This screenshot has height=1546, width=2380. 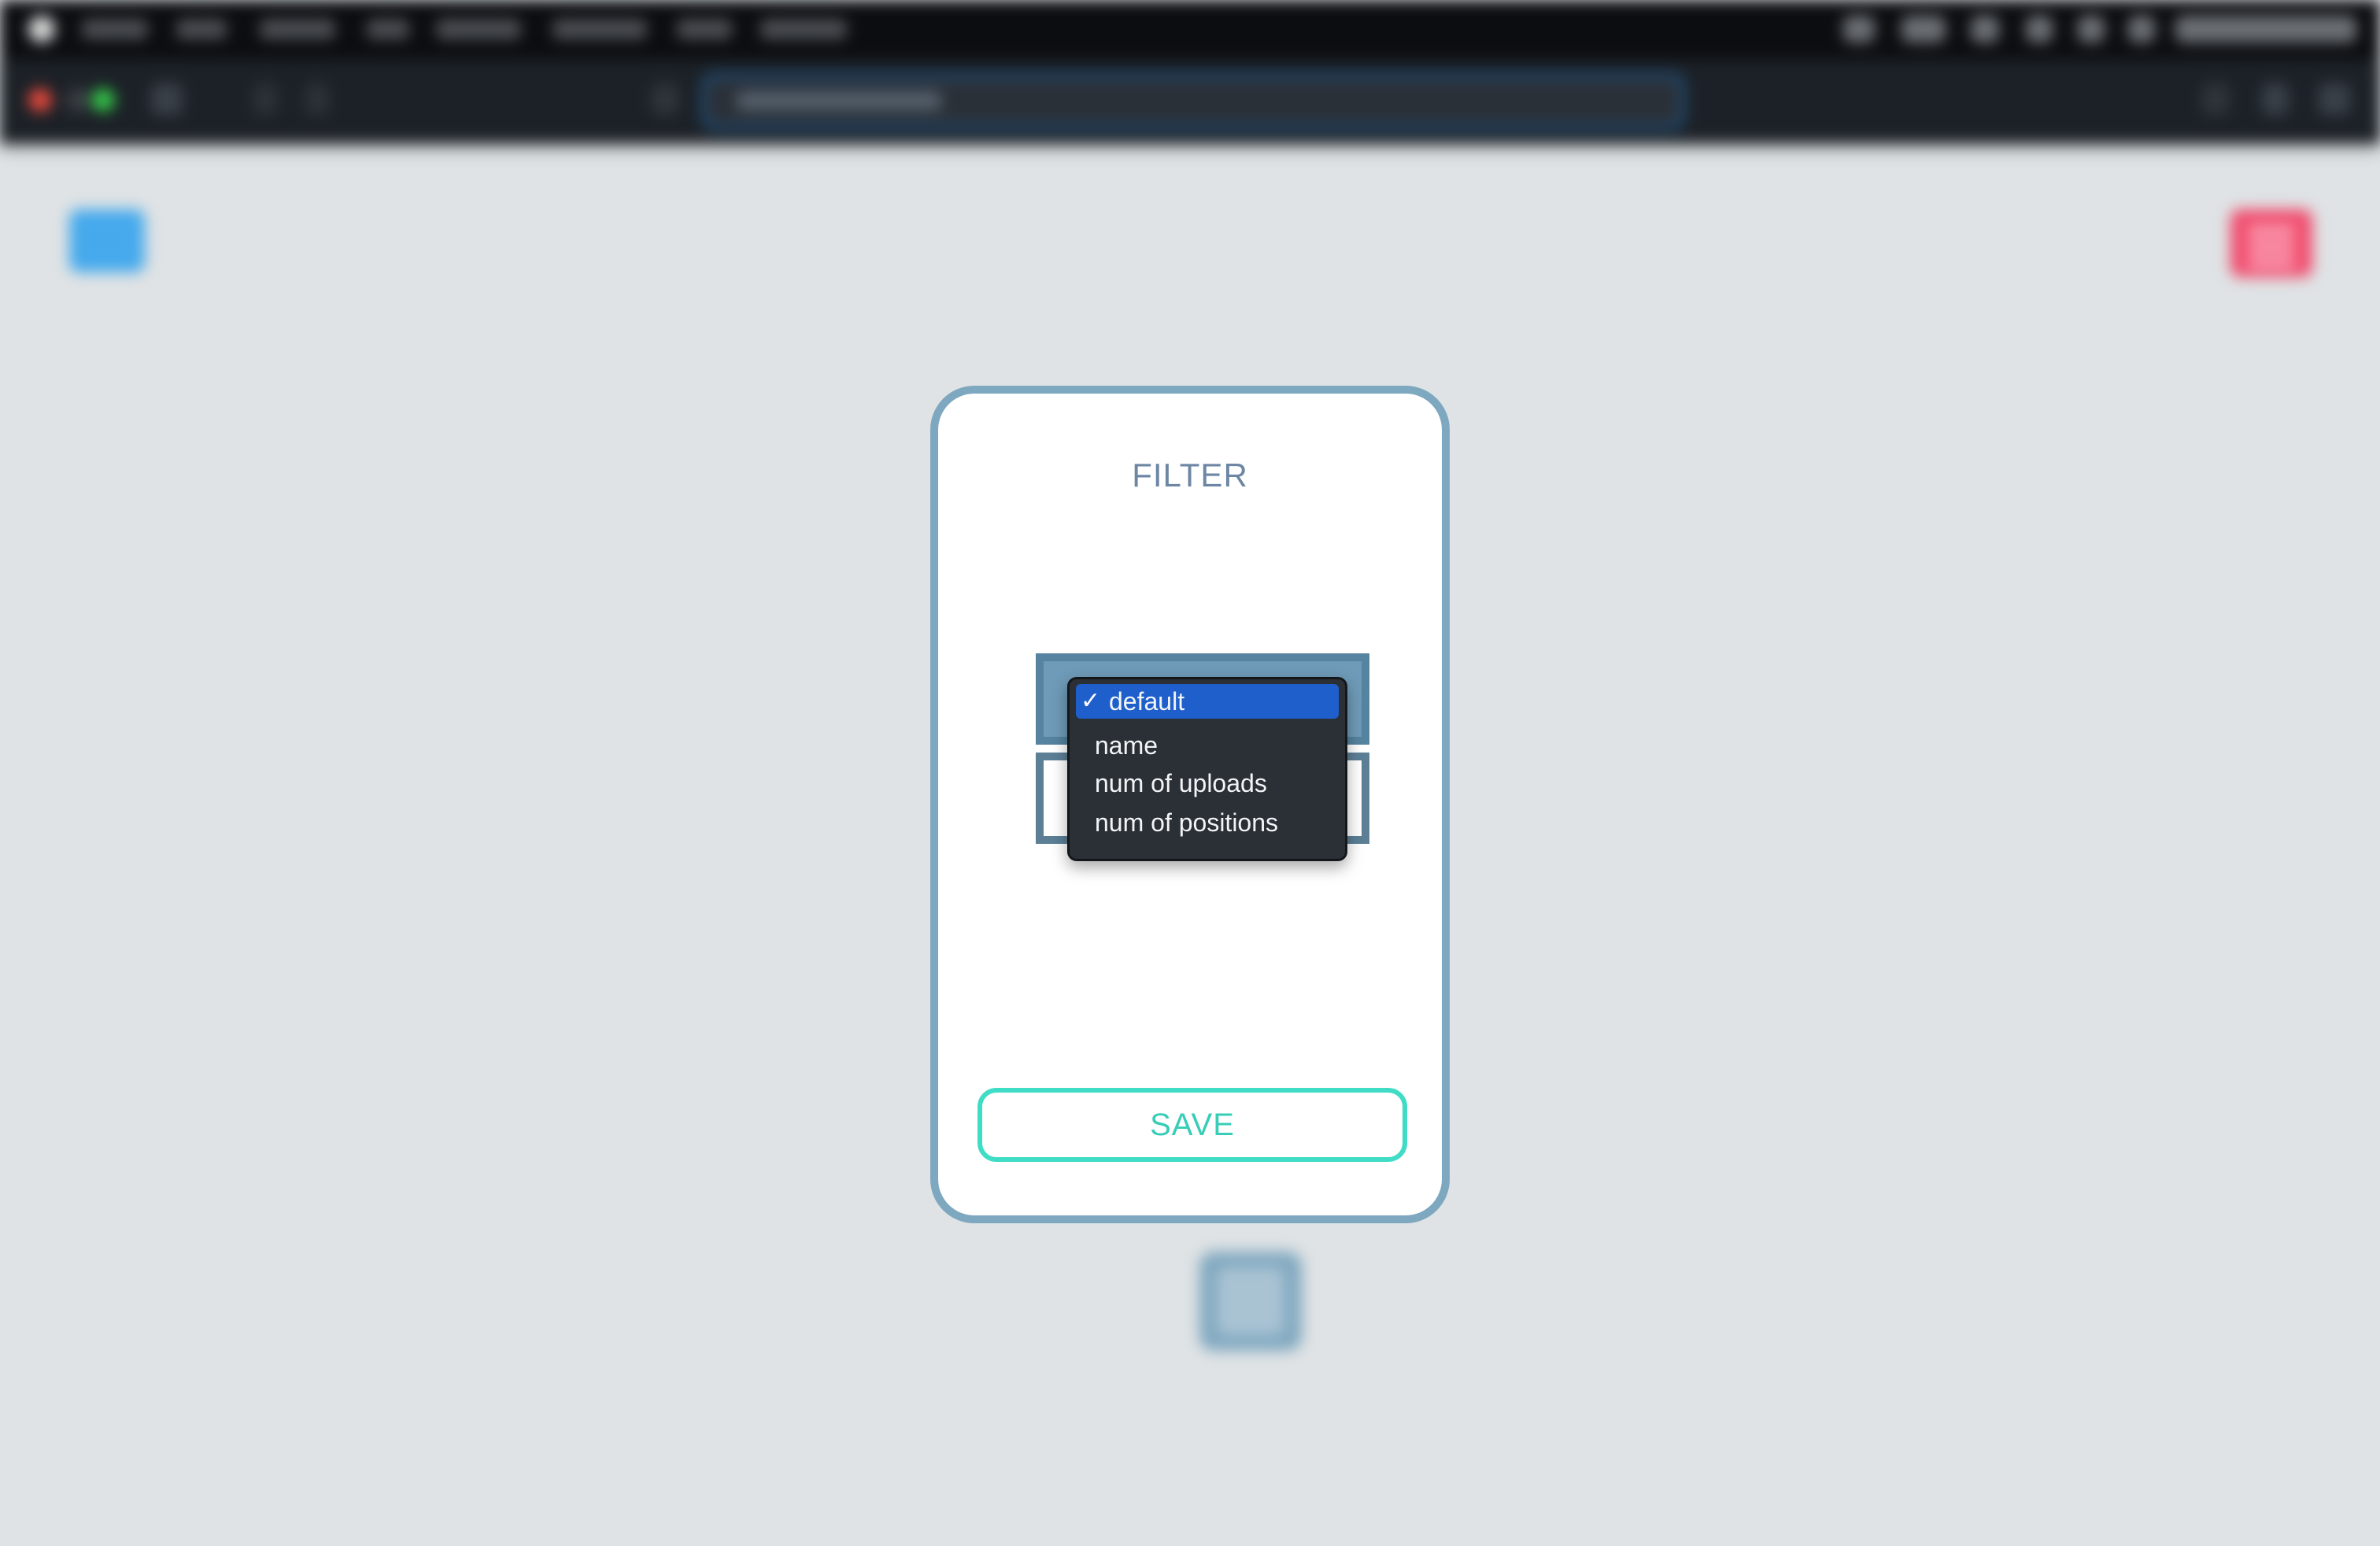 What do you see at coordinates (265, 99) in the screenshot?
I see `back-icon` at bounding box center [265, 99].